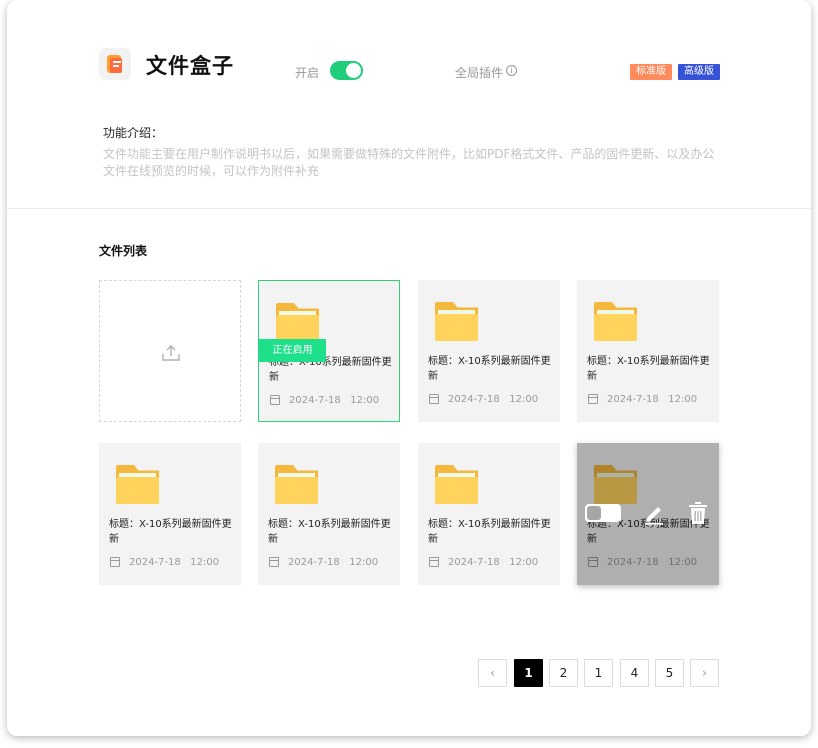 Image resolution: width=818 pixels, height=748 pixels. I want to click on section-divider, so click(409, 208).